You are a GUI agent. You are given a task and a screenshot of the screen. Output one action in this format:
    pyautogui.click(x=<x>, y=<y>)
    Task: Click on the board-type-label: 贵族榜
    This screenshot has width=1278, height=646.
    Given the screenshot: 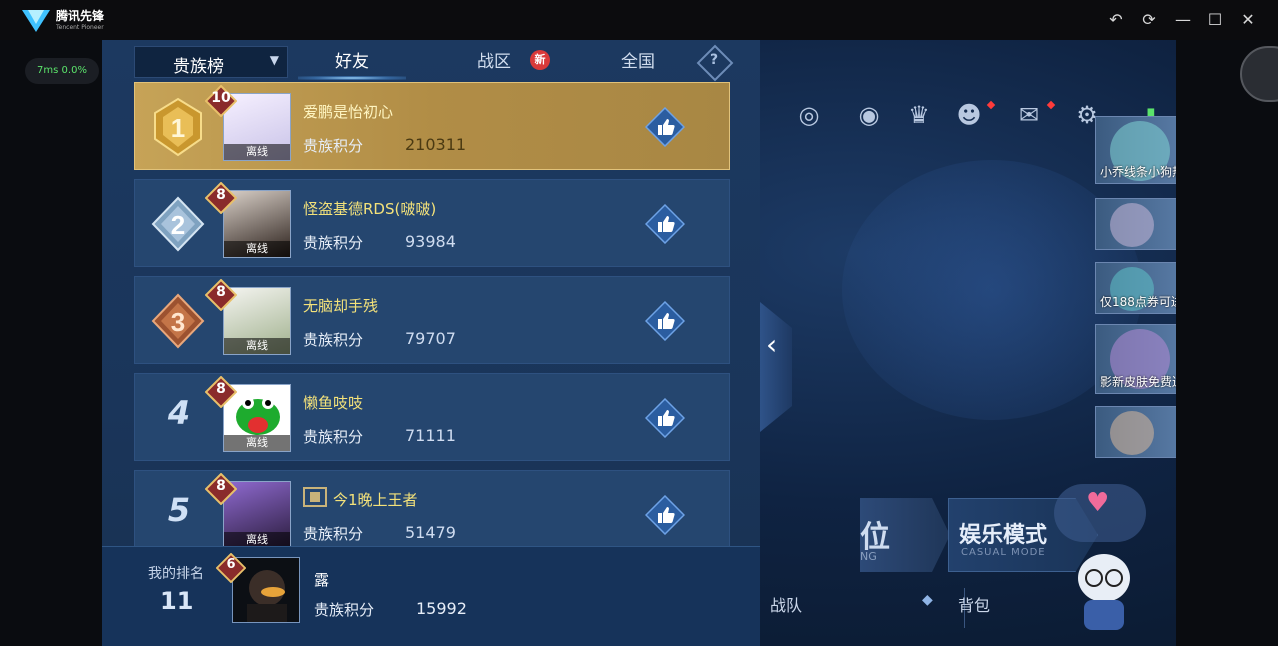 What is the action you would take?
    pyautogui.click(x=198, y=67)
    